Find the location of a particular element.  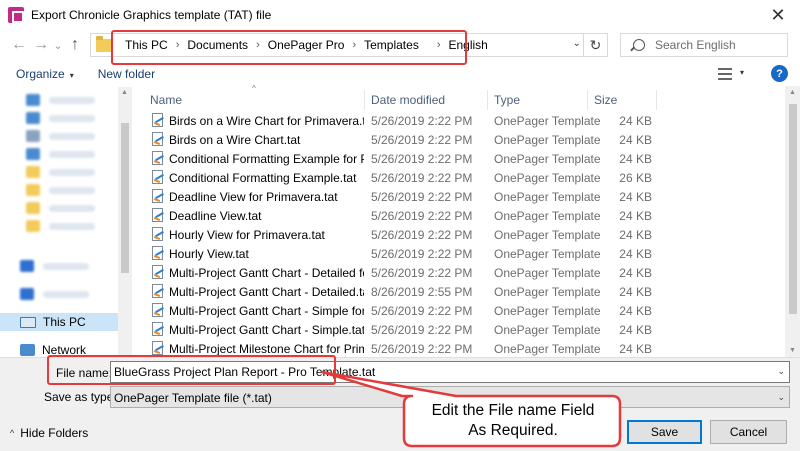

file-list-header: Name Date modified Type Size is located at coordinates (462, 100).